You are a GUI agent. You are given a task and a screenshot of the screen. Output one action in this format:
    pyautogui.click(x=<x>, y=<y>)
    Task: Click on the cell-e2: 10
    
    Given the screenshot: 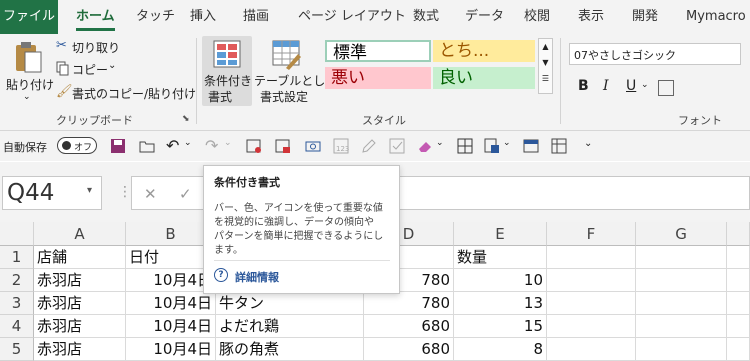 What is the action you would take?
    pyautogui.click(x=500, y=280)
    